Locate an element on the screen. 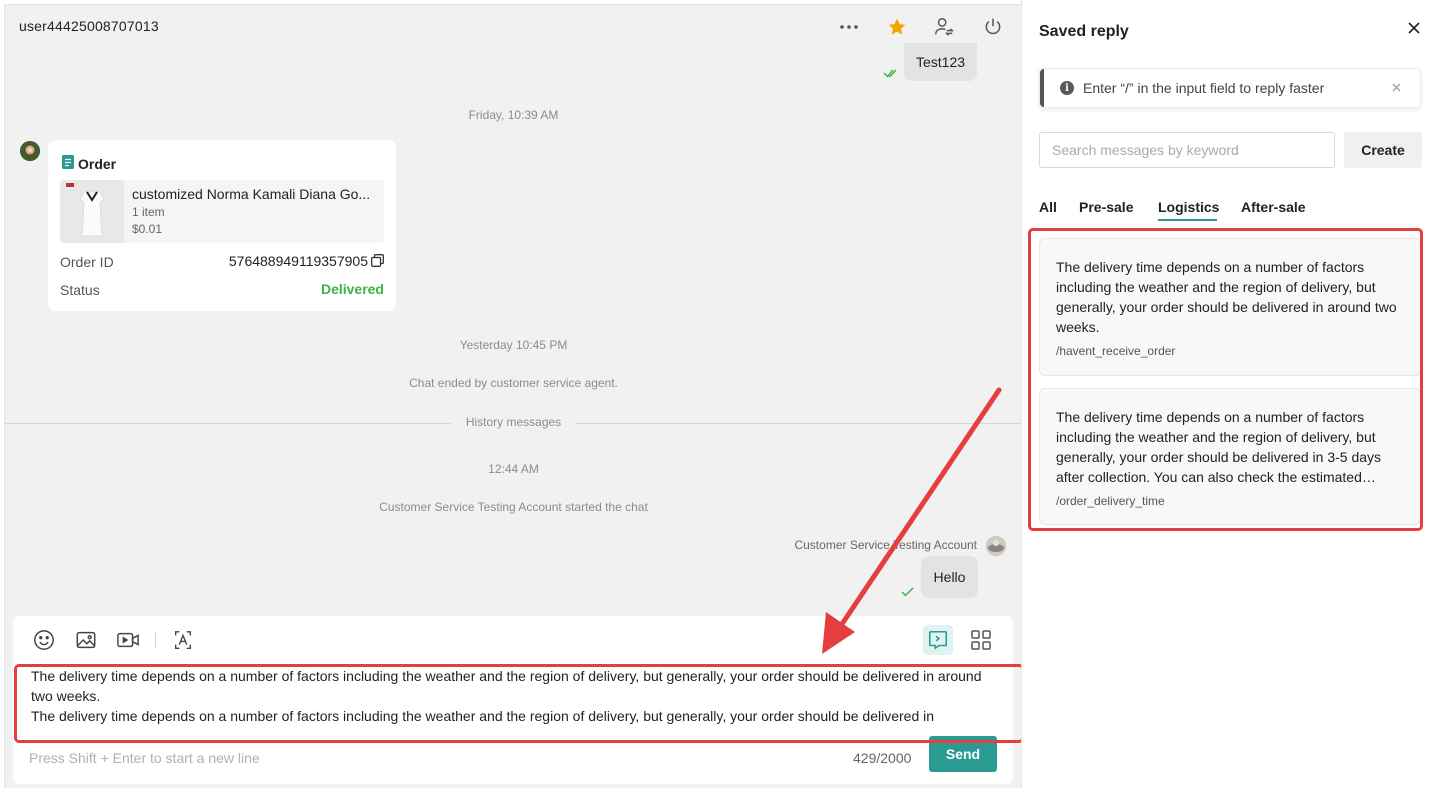 This screenshot has height=788, width=1439. chat-username: user44425008707013 is located at coordinates (89, 26).